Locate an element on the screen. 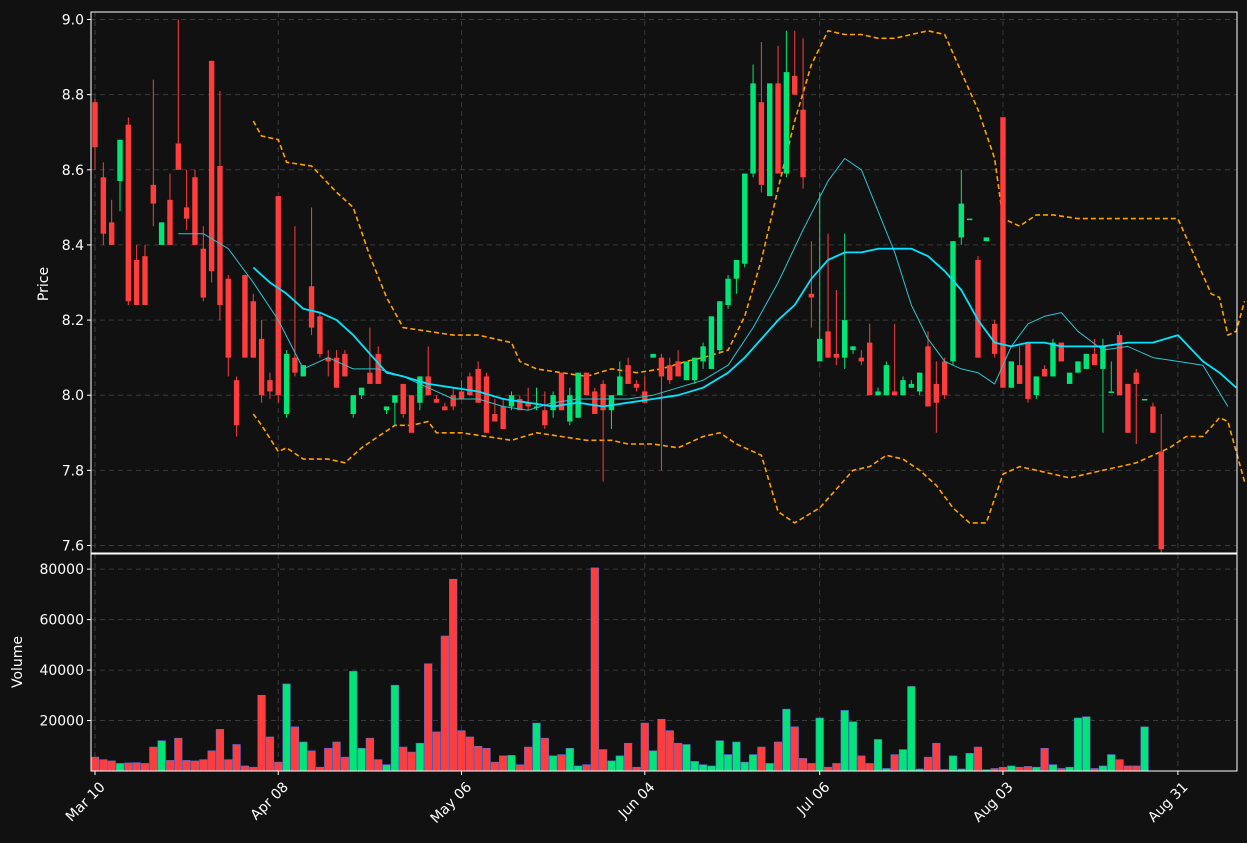 Image resolution: width=1247 pixels, height=843 pixels. price-tick-label: 8.0 is located at coordinates (73, 396).